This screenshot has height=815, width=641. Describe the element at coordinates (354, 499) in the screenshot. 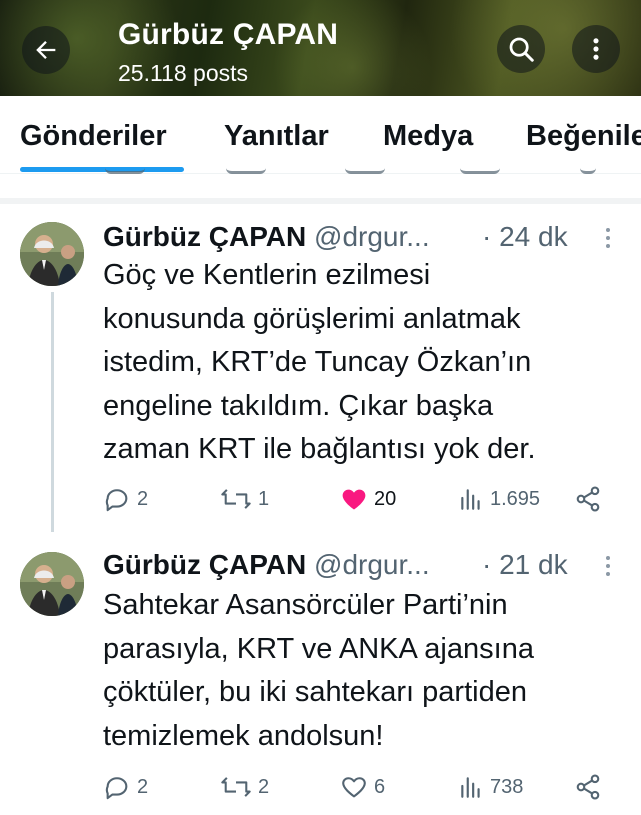

I see `heart-filled-icon` at that location.